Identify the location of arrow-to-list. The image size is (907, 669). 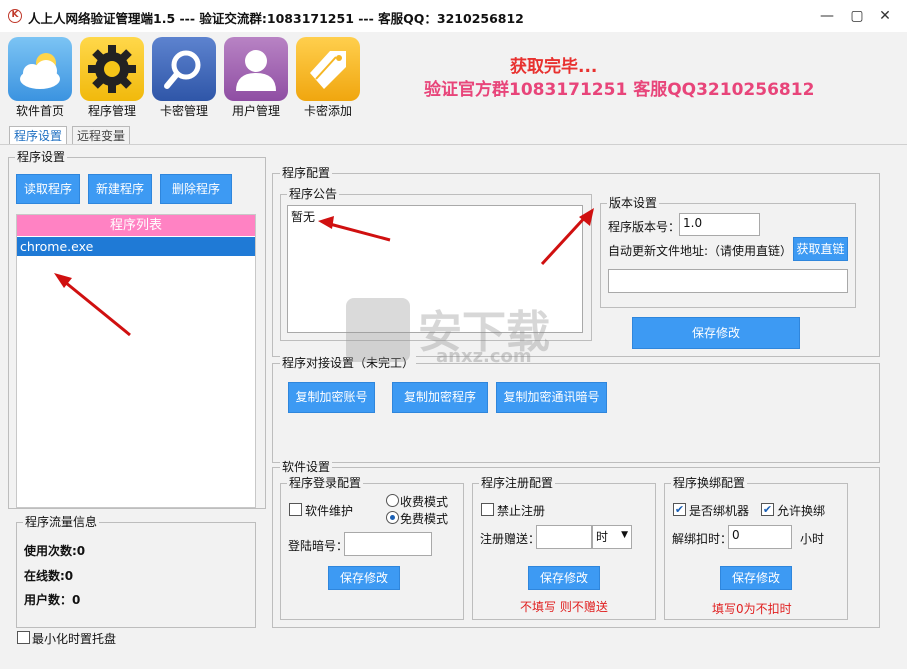
(92, 305).